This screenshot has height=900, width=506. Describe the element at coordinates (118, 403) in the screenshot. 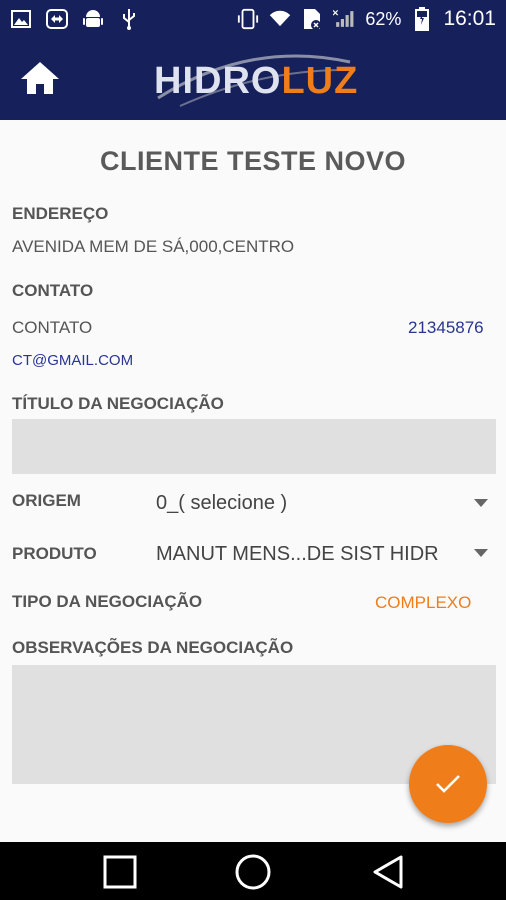

I see `negotiation-title-label: TÍTULO DA NEGOCIAÇÃO` at that location.